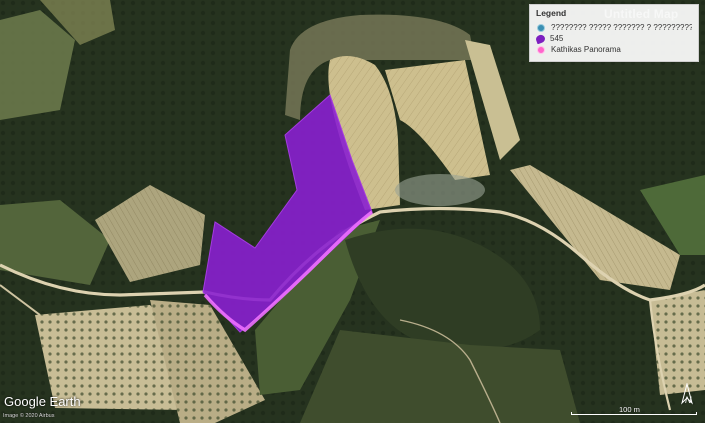 The image size is (705, 423). What do you see at coordinates (557, 38) in the screenshot?
I see `legend-item-label: 545` at bounding box center [557, 38].